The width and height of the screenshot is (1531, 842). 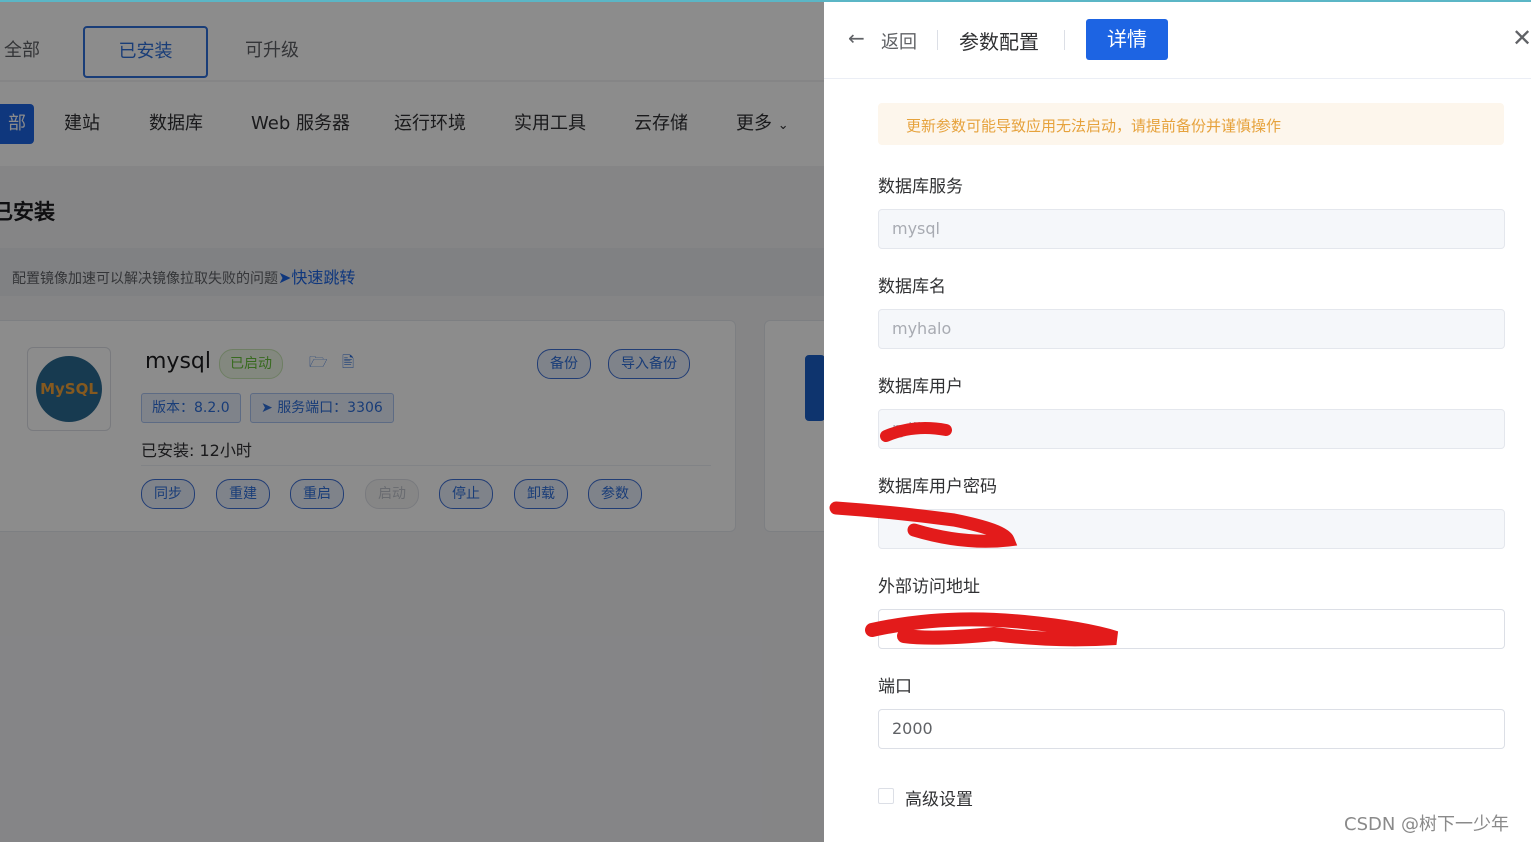 I want to click on arrow-left-icon: ←, so click(x=856, y=38).